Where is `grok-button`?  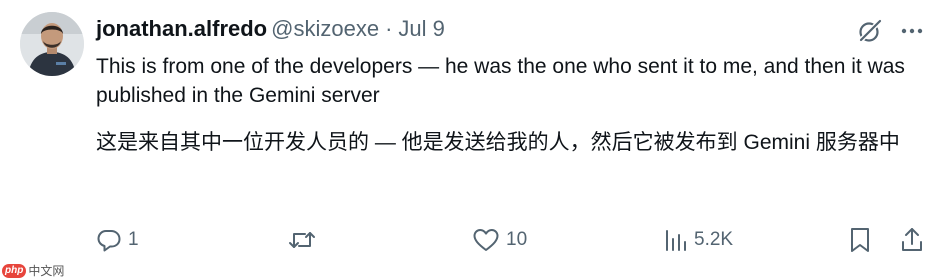
grok-button is located at coordinates (870, 31).